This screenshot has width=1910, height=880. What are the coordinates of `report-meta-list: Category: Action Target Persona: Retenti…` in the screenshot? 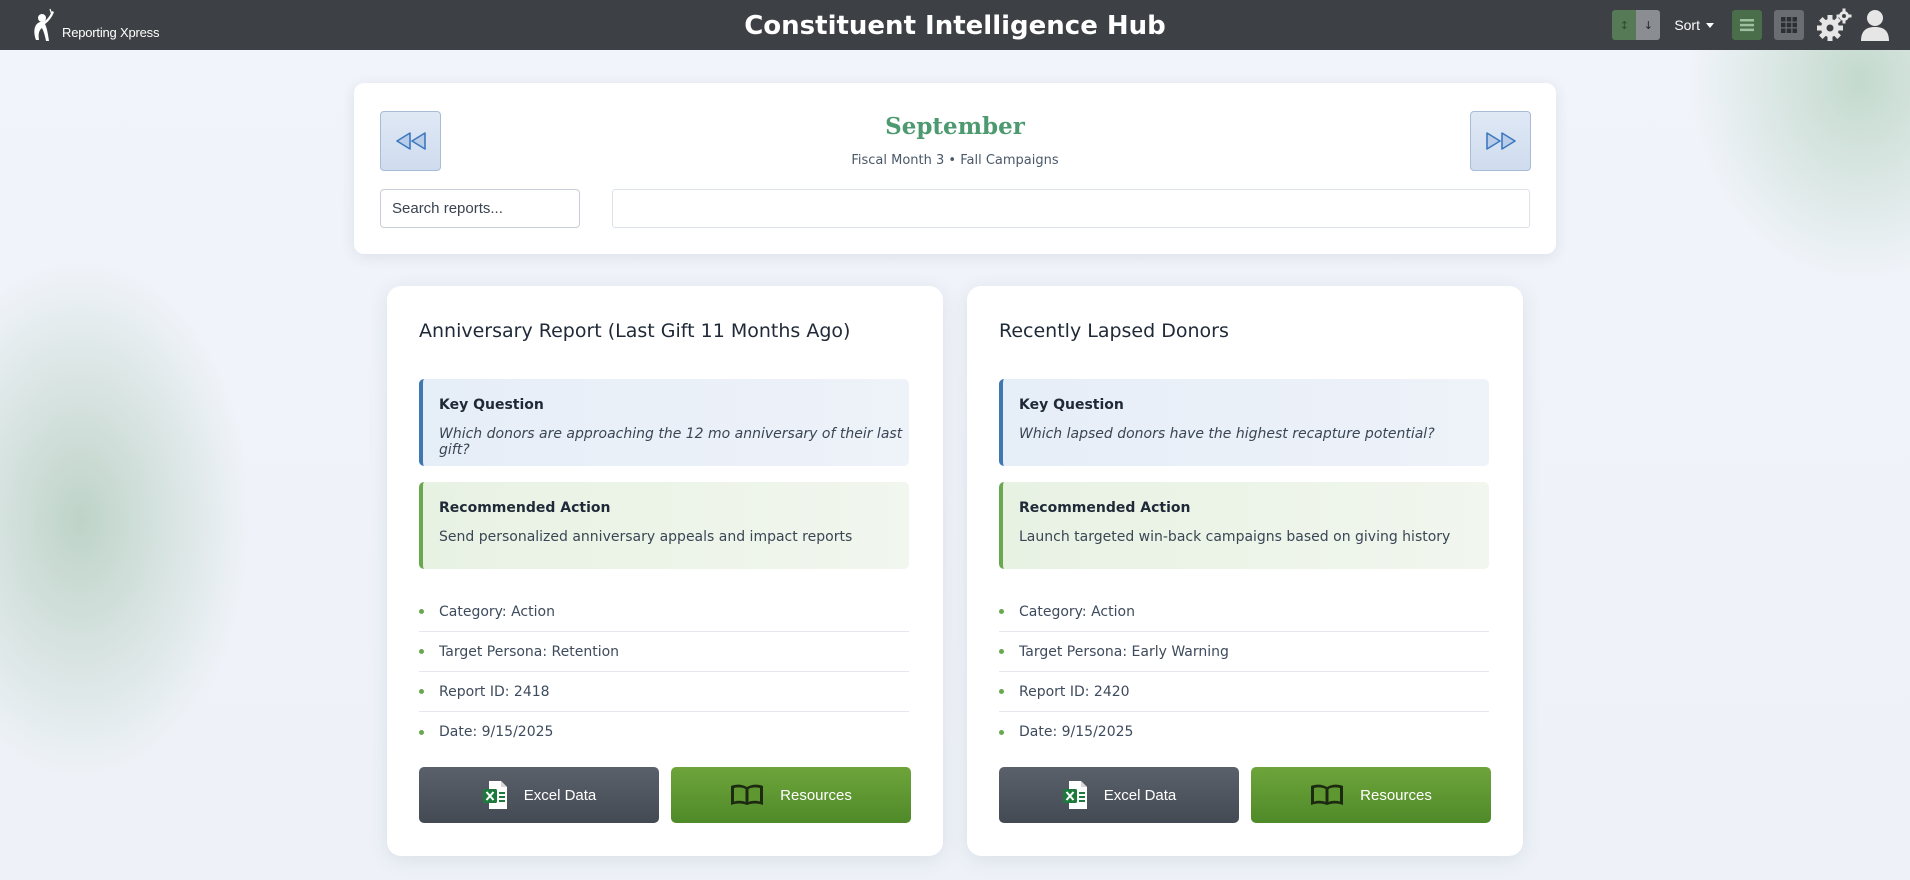 It's located at (664, 672).